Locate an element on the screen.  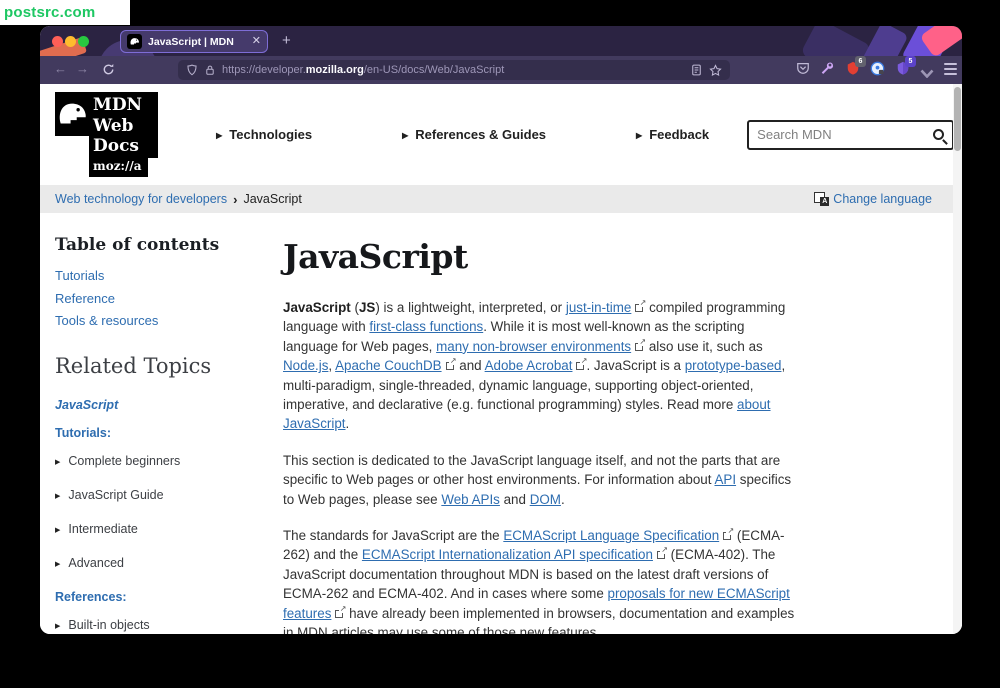
url-domain: mozilla.org is located at coordinates (334, 70).